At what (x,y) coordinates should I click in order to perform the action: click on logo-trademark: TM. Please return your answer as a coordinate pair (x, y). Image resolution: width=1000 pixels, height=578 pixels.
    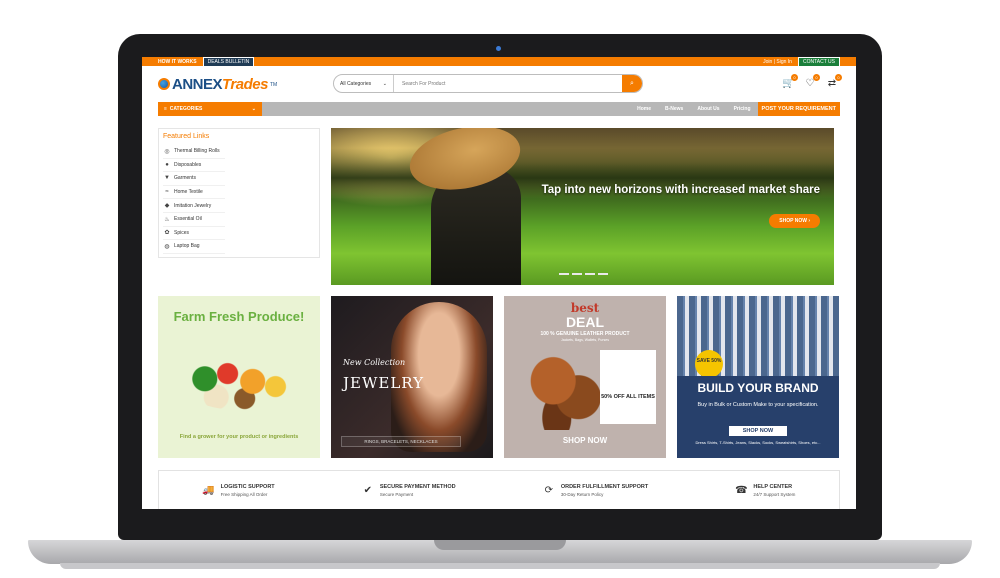
    Looking at the image, I should click on (273, 84).